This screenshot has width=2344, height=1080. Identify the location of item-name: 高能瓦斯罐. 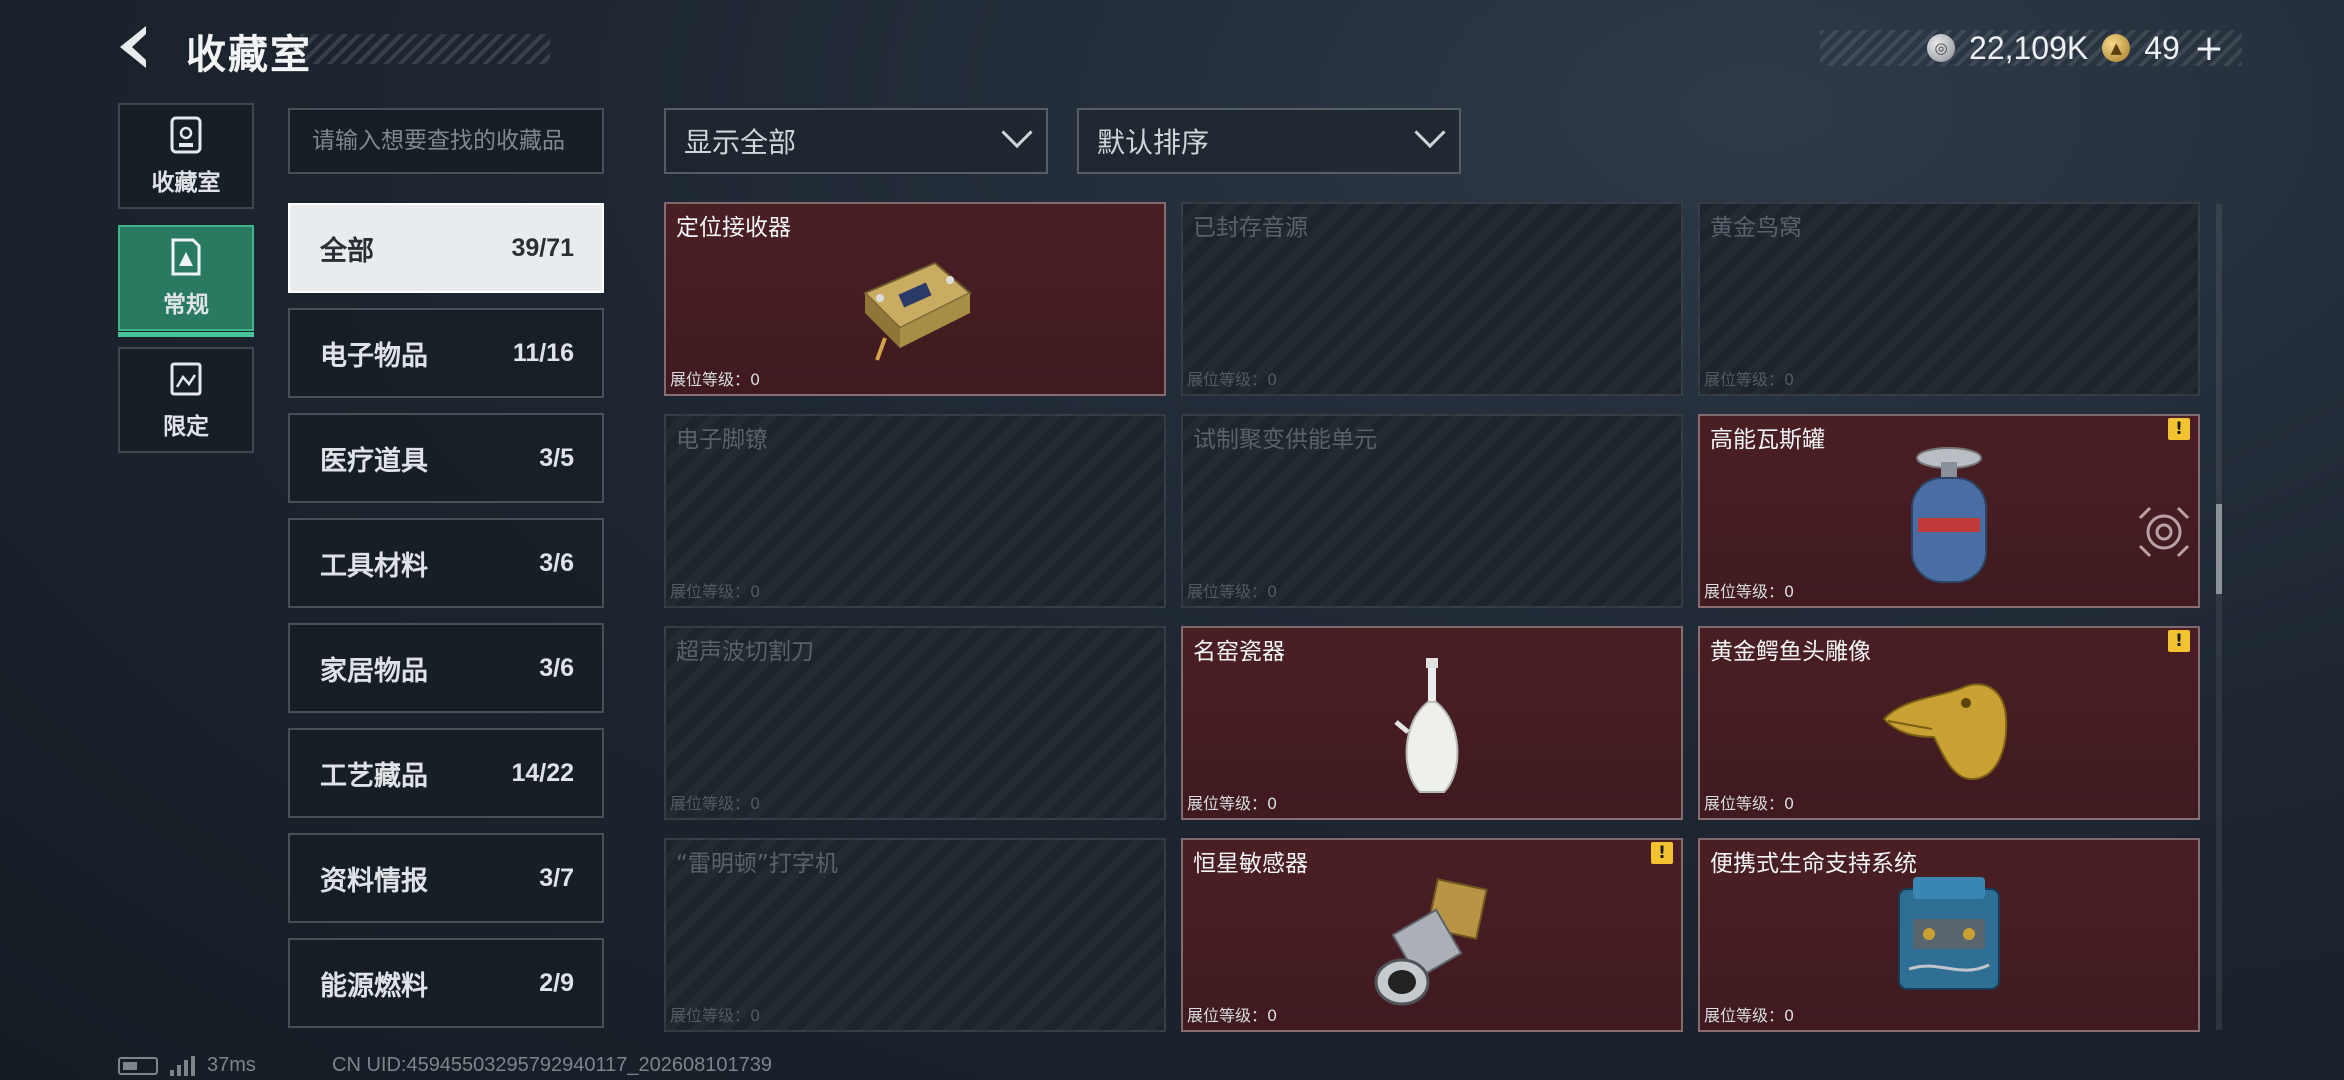
(1767, 440).